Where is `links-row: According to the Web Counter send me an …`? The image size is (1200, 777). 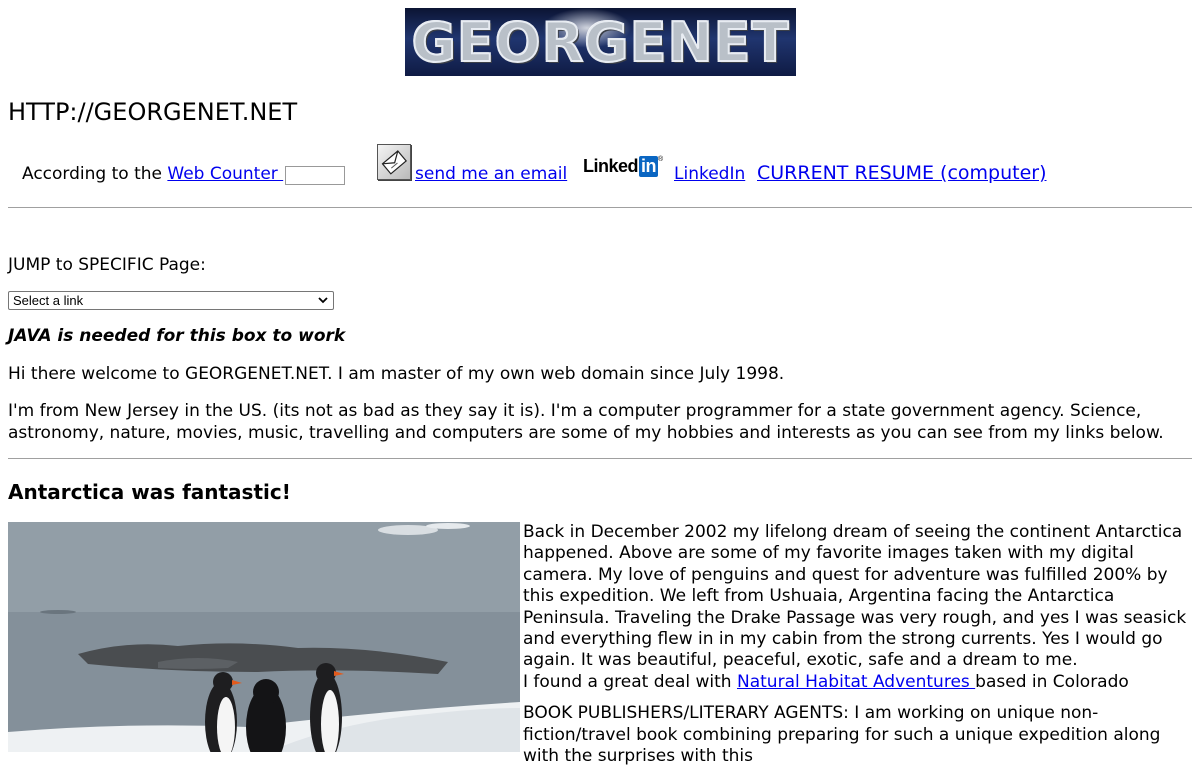
links-row: According to the Web Counter send me an … is located at coordinates (600, 169).